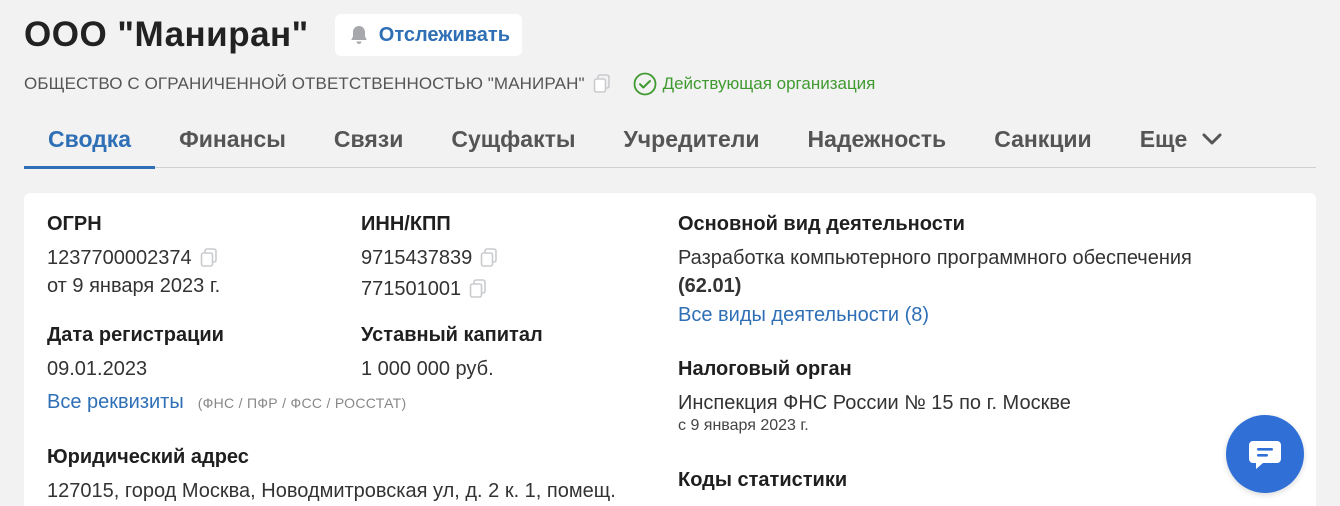 The height and width of the screenshot is (506, 1340). I want to click on stats-field: Коды статистики, so click(762, 480).